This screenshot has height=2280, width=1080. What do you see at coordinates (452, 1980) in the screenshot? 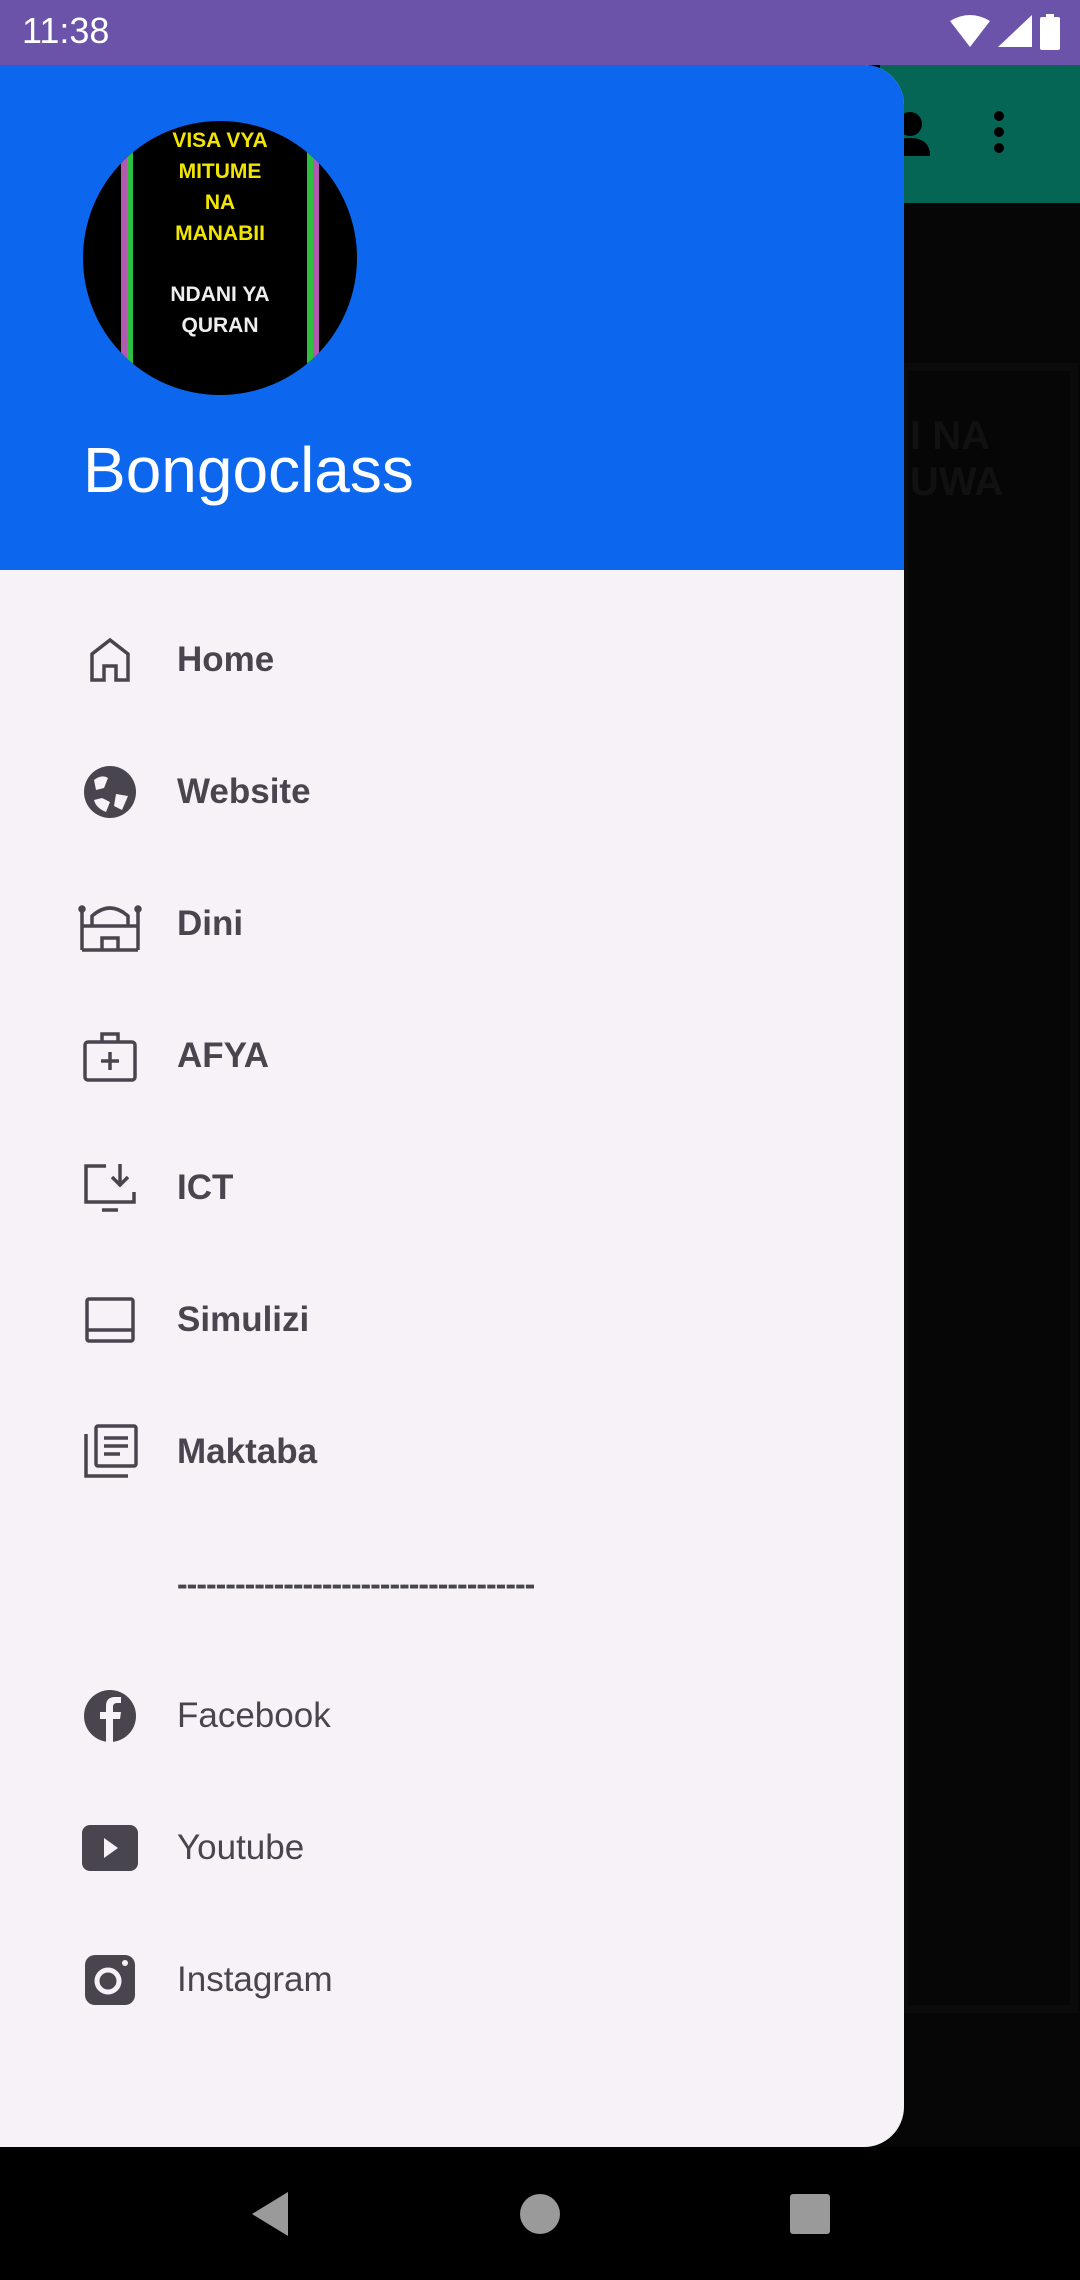
I see `menu-item-instagram: Instagram` at bounding box center [452, 1980].